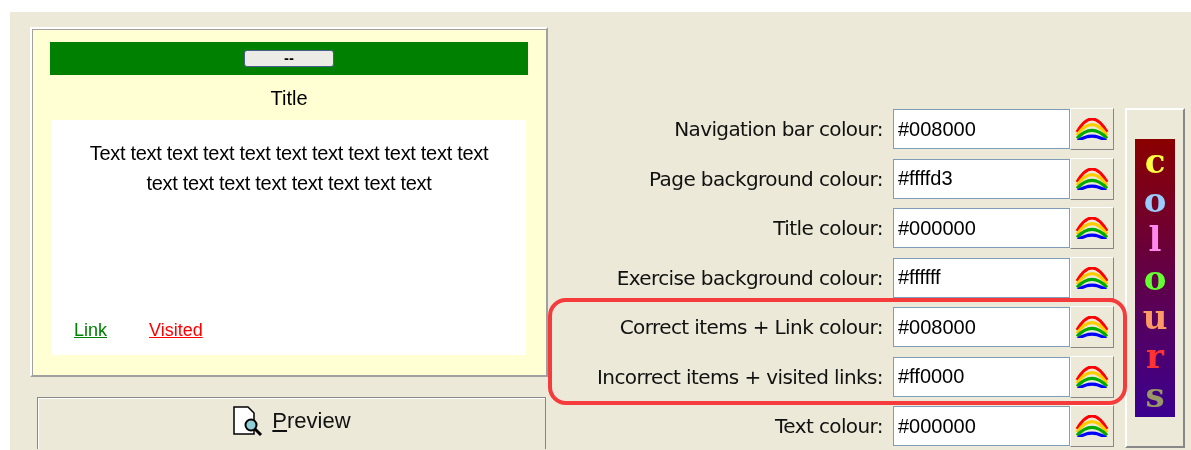 Image resolution: width=1191 pixels, height=450 pixels. I want to click on field-label: Title colour:, so click(828, 228).